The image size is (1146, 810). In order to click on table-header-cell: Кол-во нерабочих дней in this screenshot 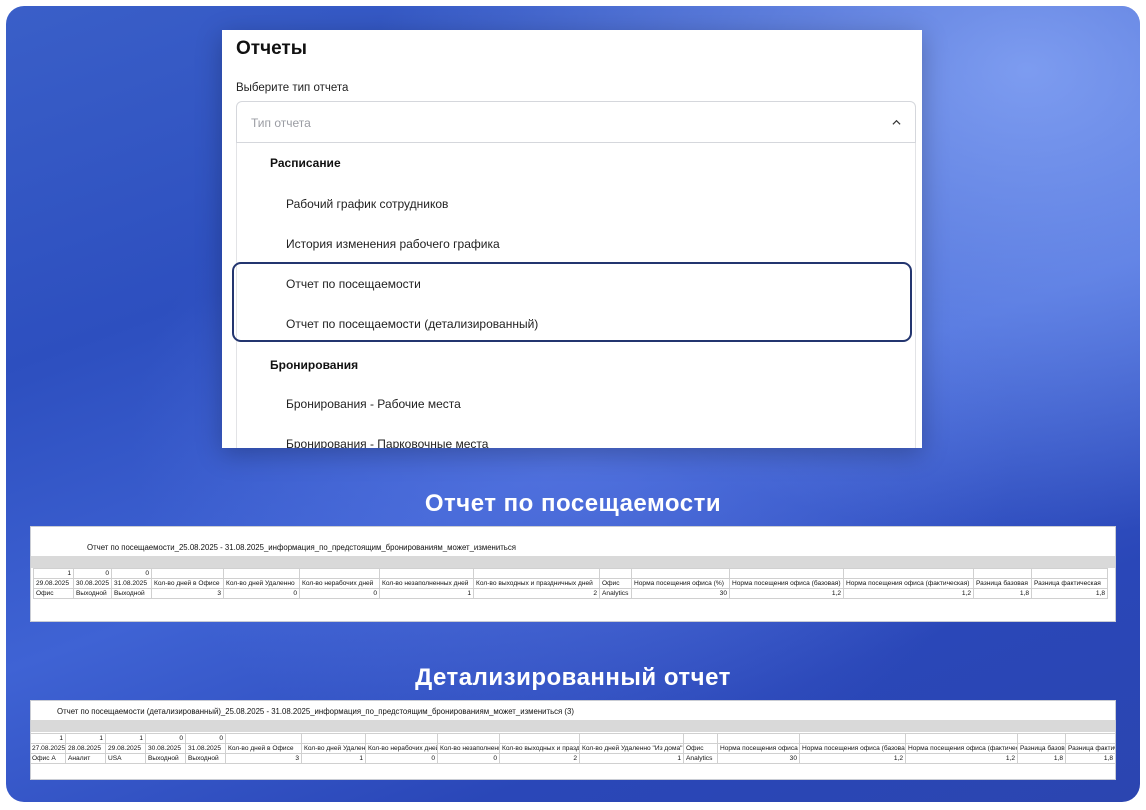, I will do `click(339, 583)`.